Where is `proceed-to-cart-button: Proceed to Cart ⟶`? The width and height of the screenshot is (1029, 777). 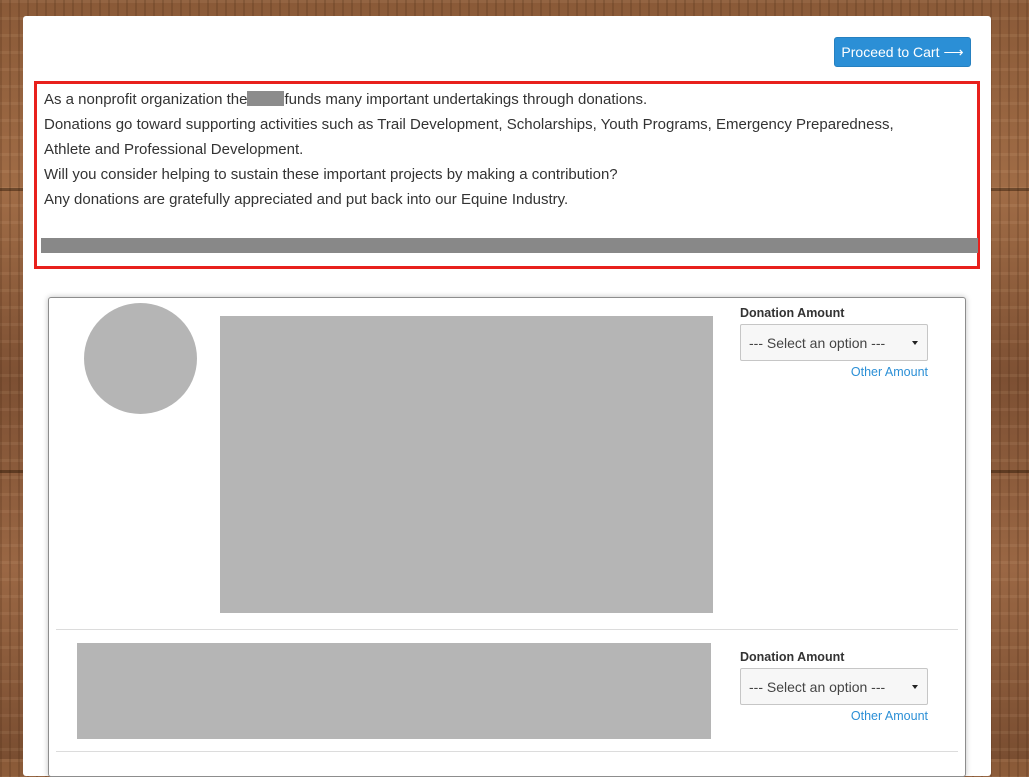
proceed-to-cart-button: Proceed to Cart ⟶ is located at coordinates (902, 52).